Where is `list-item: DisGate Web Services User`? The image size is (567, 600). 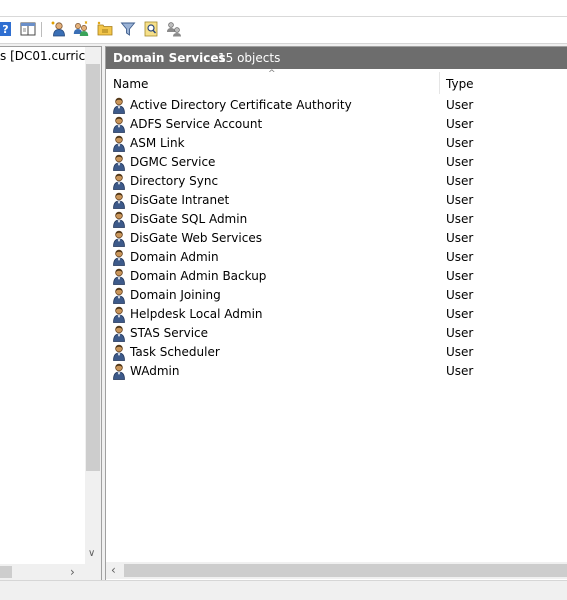 list-item: DisGate Web Services User is located at coordinates (336, 238).